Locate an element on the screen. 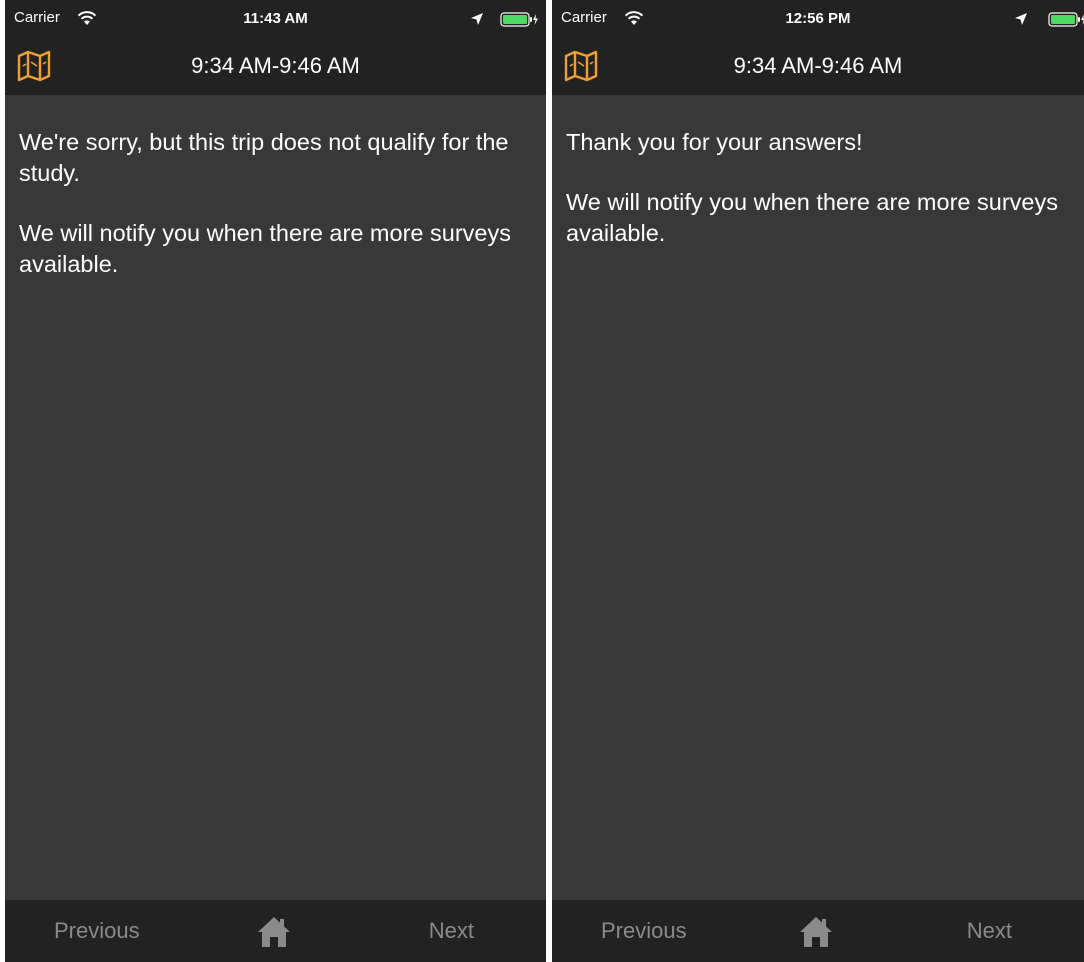 This screenshot has height=962, width=1084. message-text: Thank you for your answers! is located at coordinates (714, 142).